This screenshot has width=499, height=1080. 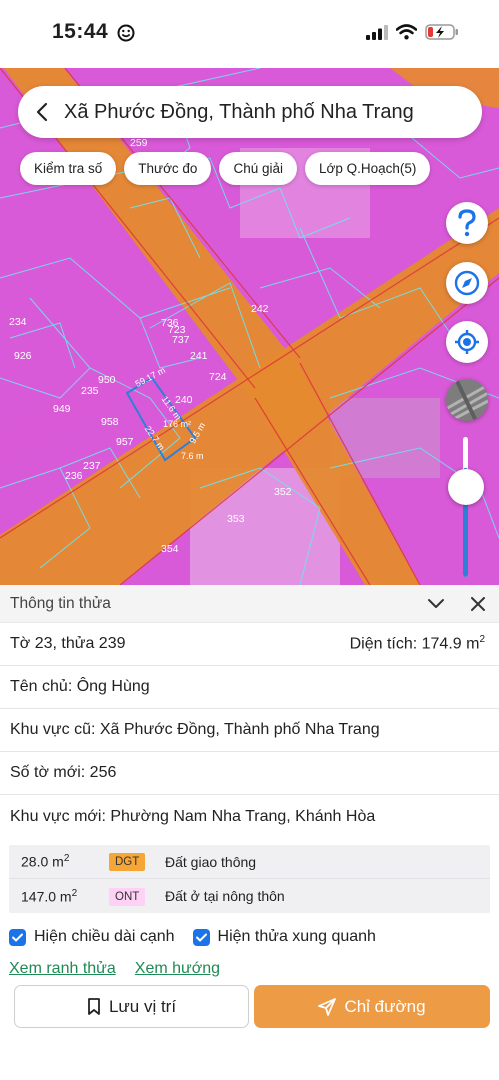 What do you see at coordinates (236, 519) in the screenshot?
I see `parcel-label: 353` at bounding box center [236, 519].